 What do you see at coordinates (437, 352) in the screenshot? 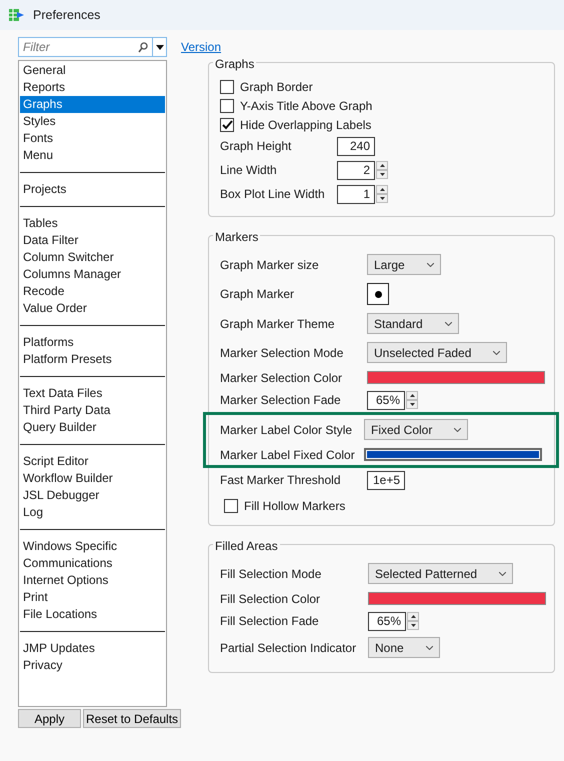
I see `dropdown: Unselected Faded` at bounding box center [437, 352].